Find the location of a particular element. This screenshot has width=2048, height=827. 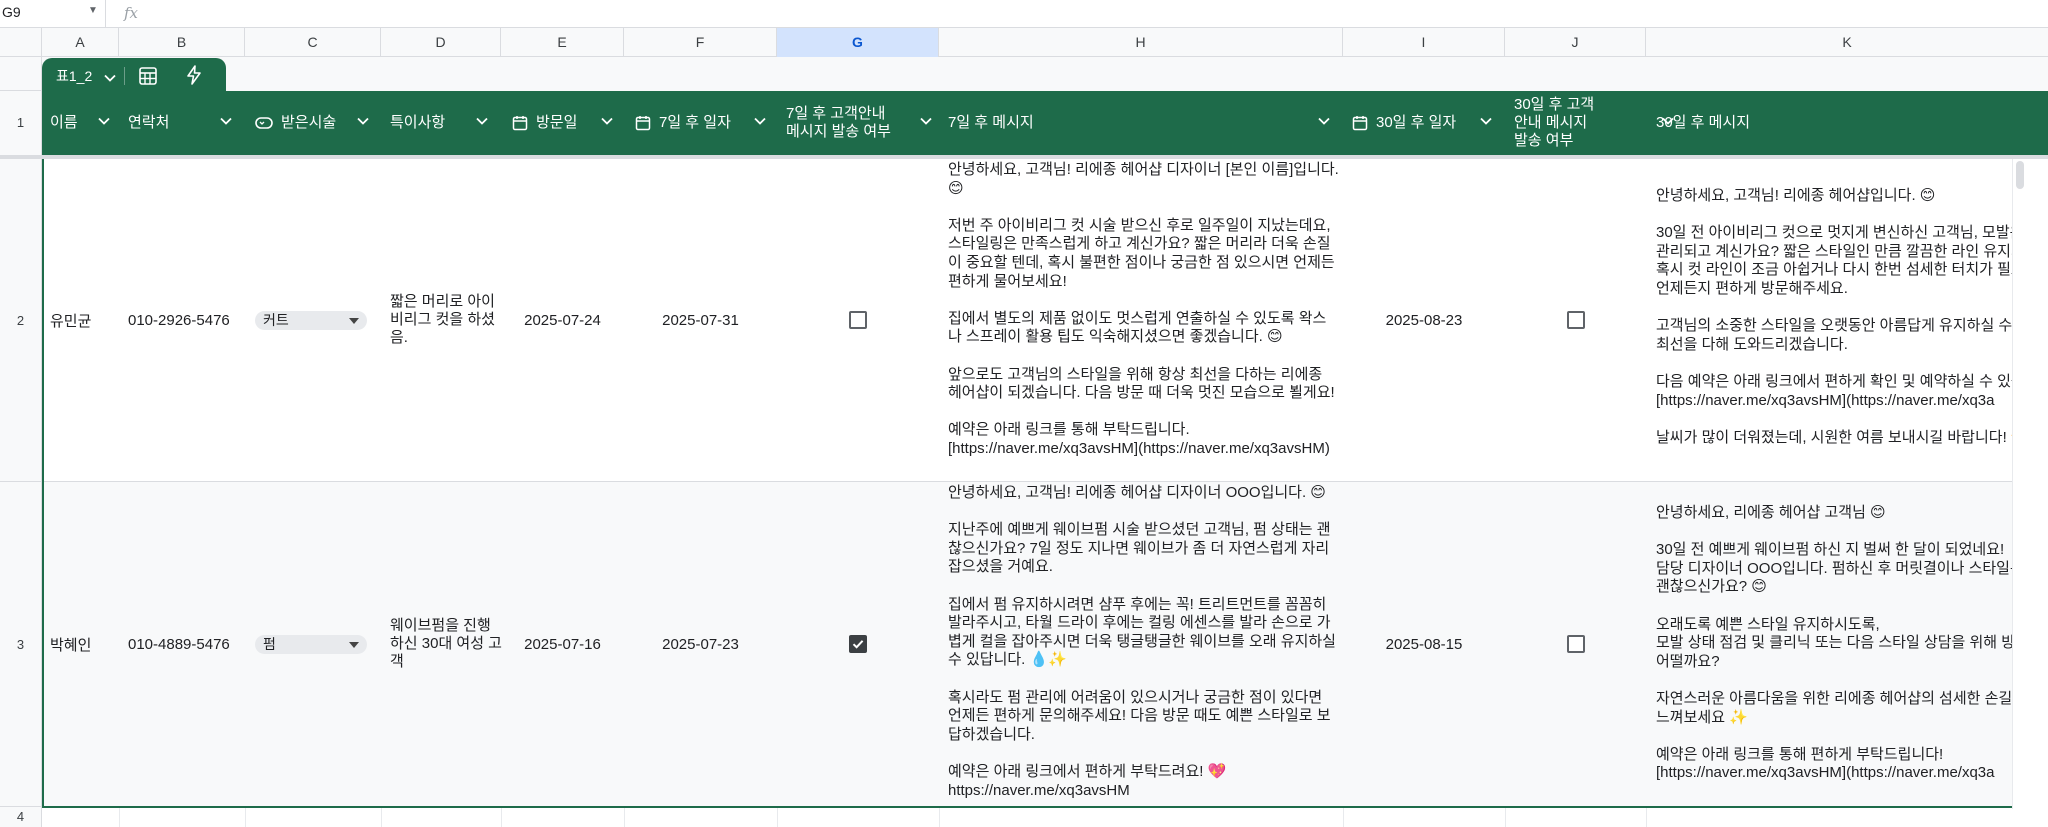

cell-service: 펌 is located at coordinates (317, 644).